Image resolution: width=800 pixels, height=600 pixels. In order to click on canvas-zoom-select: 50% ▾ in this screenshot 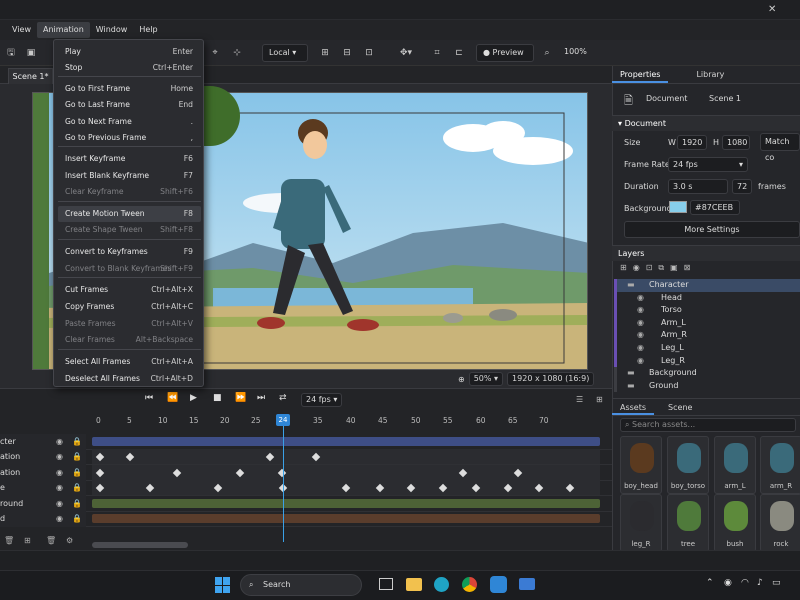, I will do `click(486, 379)`.